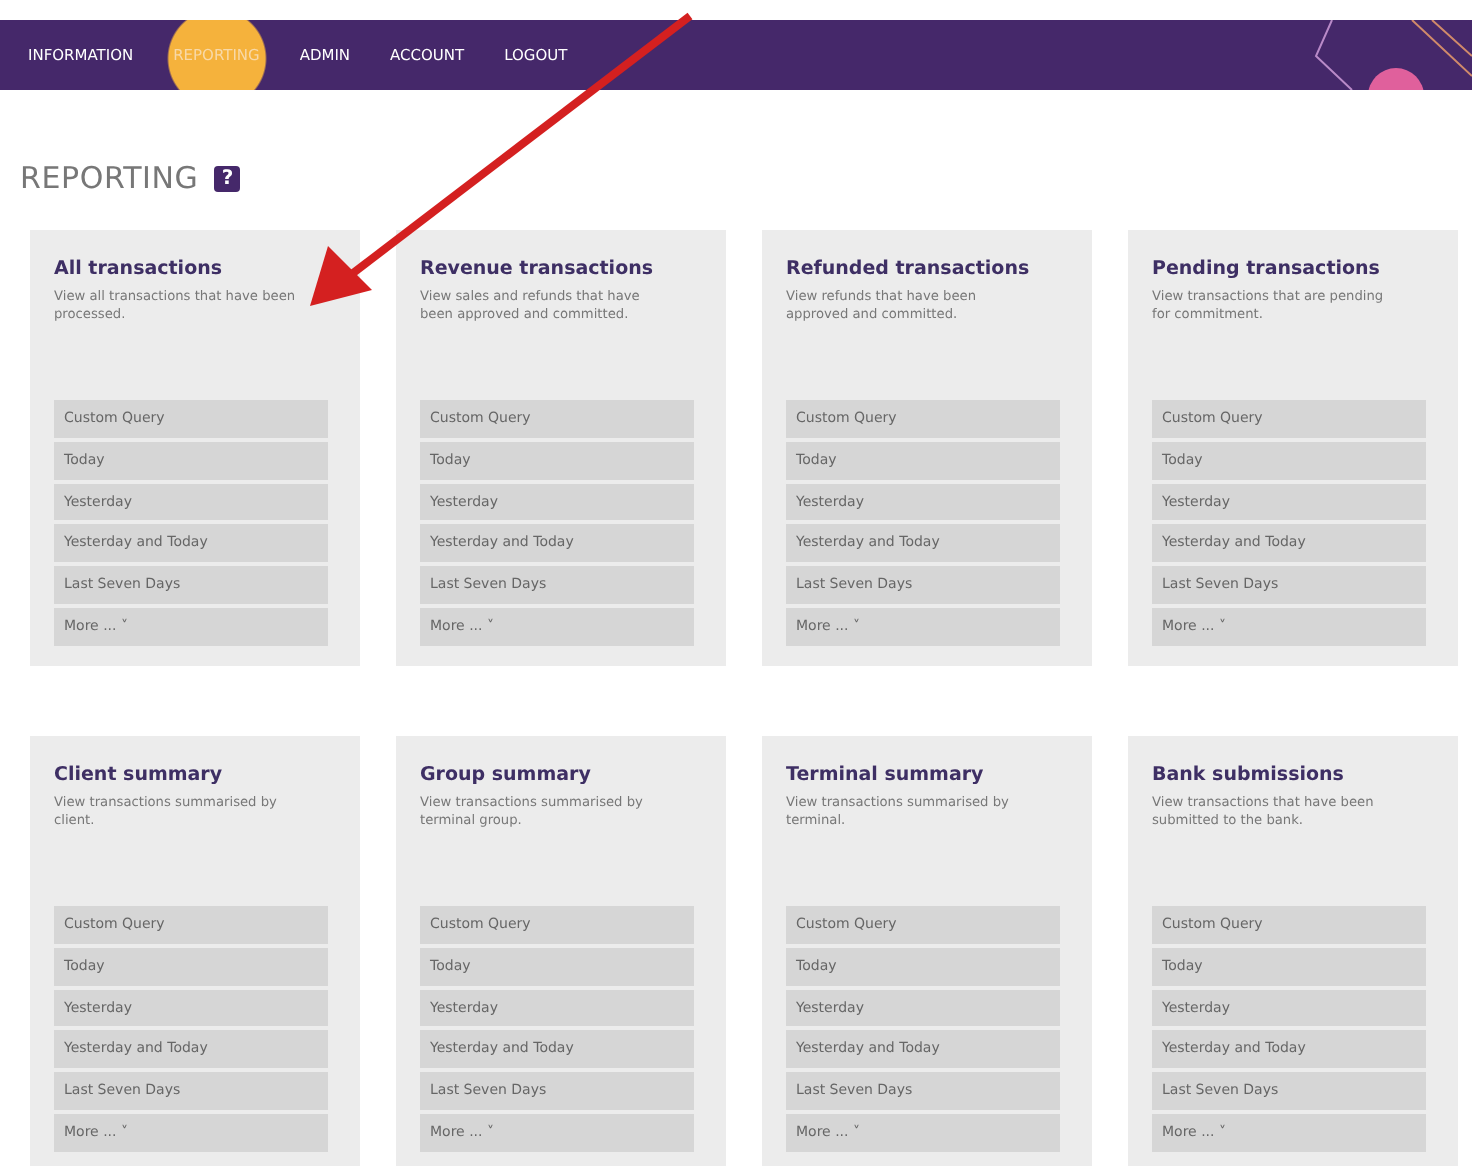 Image resolution: width=1472 pixels, height=1166 pixels. What do you see at coordinates (506, 775) in the screenshot?
I see `card-title: Group summary` at bounding box center [506, 775].